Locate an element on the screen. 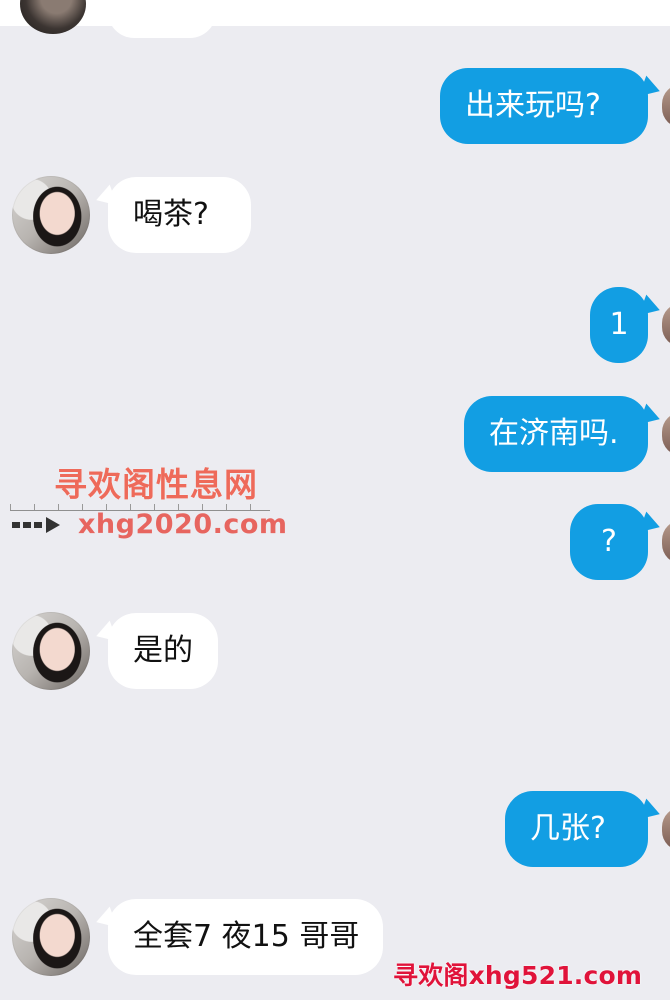 The width and height of the screenshot is (670, 1000). outgoing-message-bubble: 1 is located at coordinates (619, 325).